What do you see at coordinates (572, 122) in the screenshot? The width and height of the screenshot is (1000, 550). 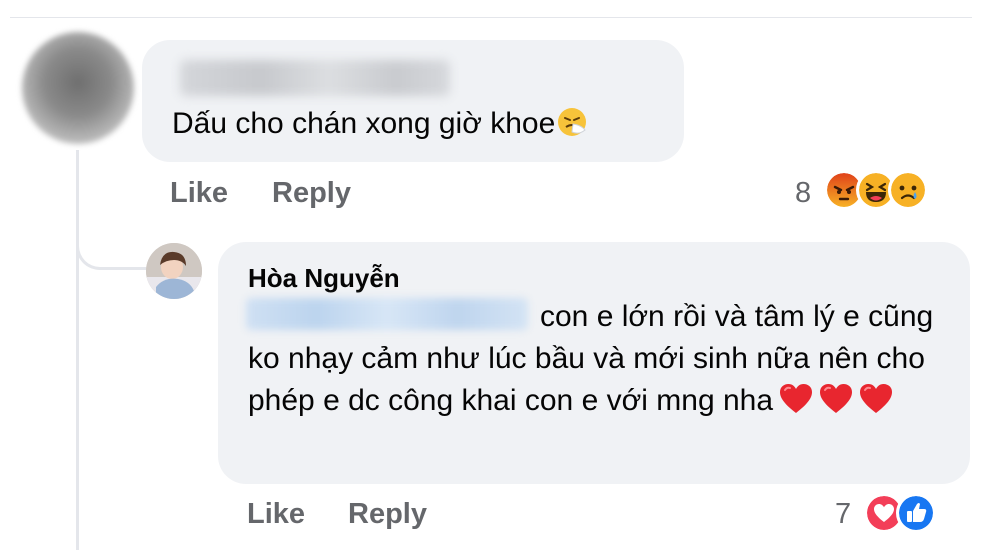 I see `sneezing-face-icon` at bounding box center [572, 122].